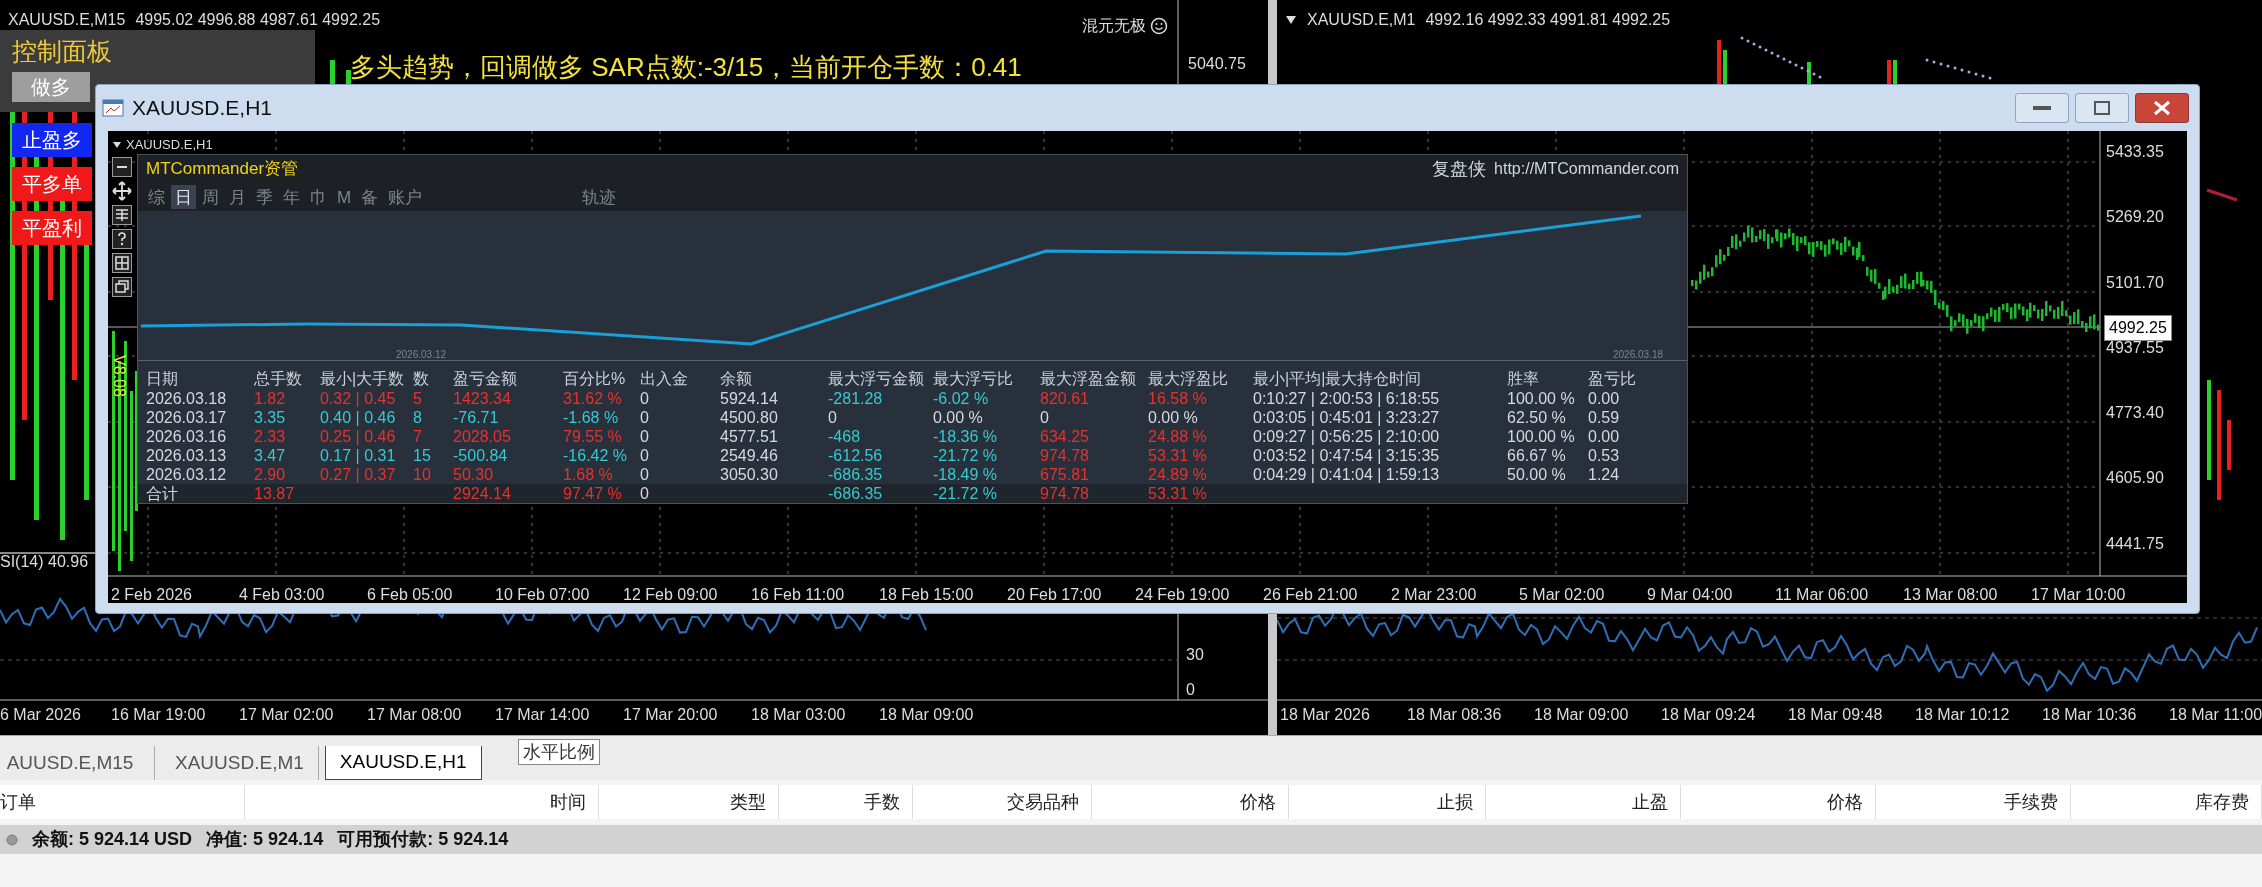  I want to click on table-cell: 合计, so click(162, 493).